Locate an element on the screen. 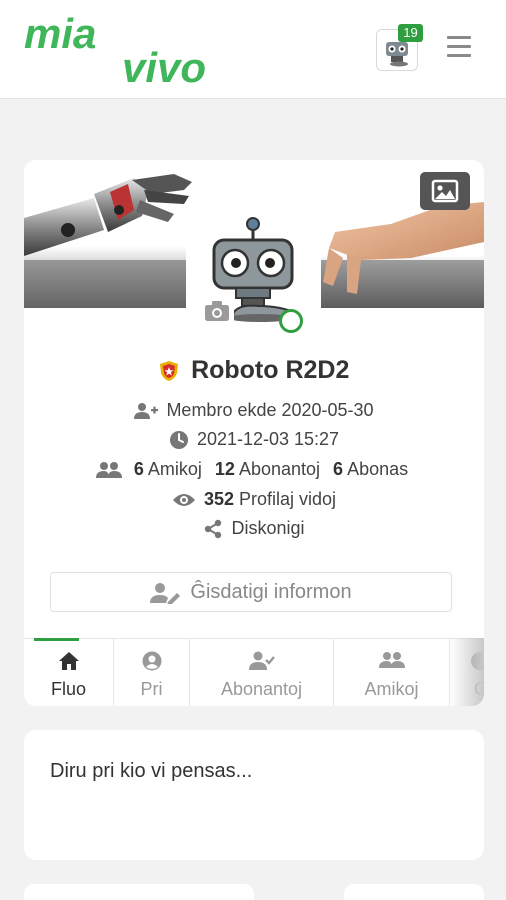  camera-icon is located at coordinates (217, 311).